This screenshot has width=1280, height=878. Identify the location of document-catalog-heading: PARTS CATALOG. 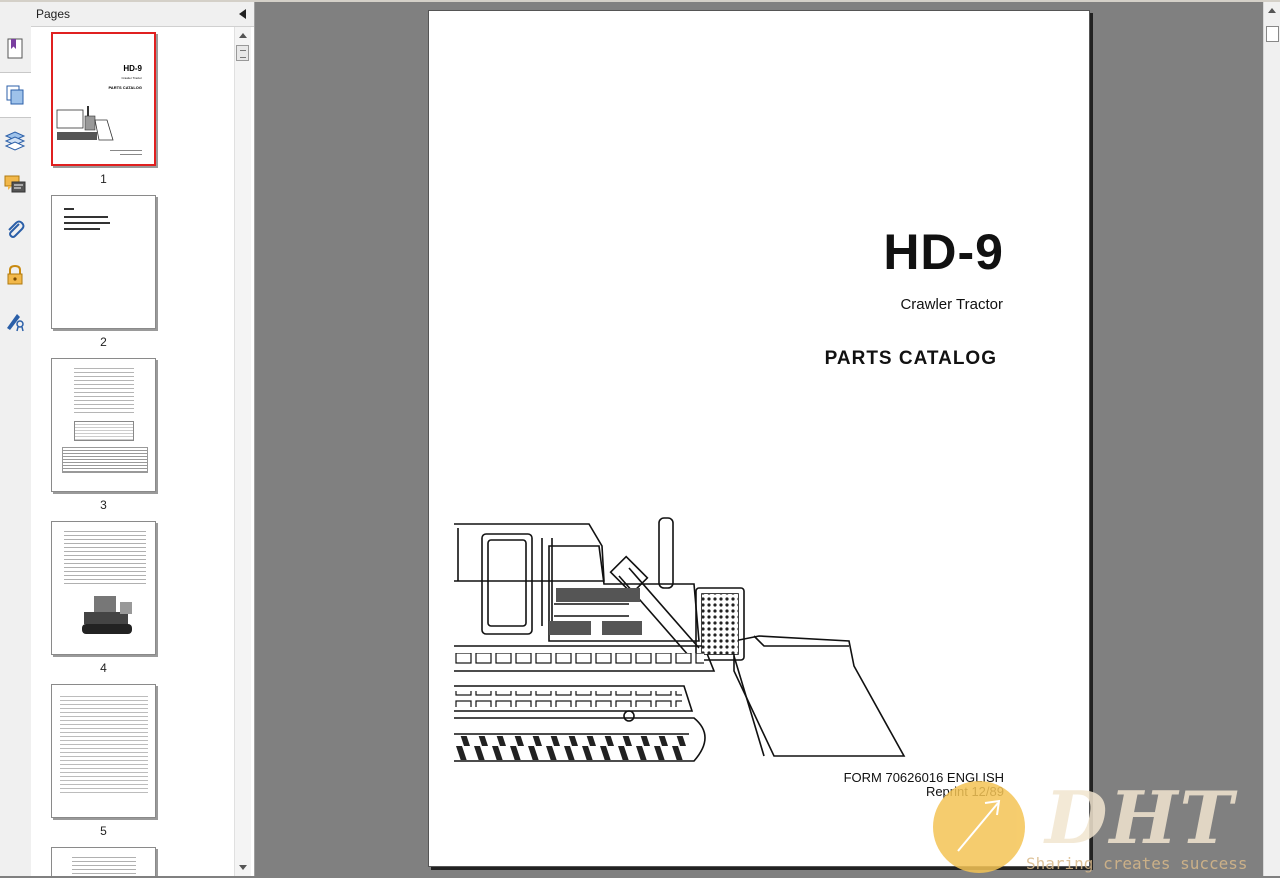
(910, 358).